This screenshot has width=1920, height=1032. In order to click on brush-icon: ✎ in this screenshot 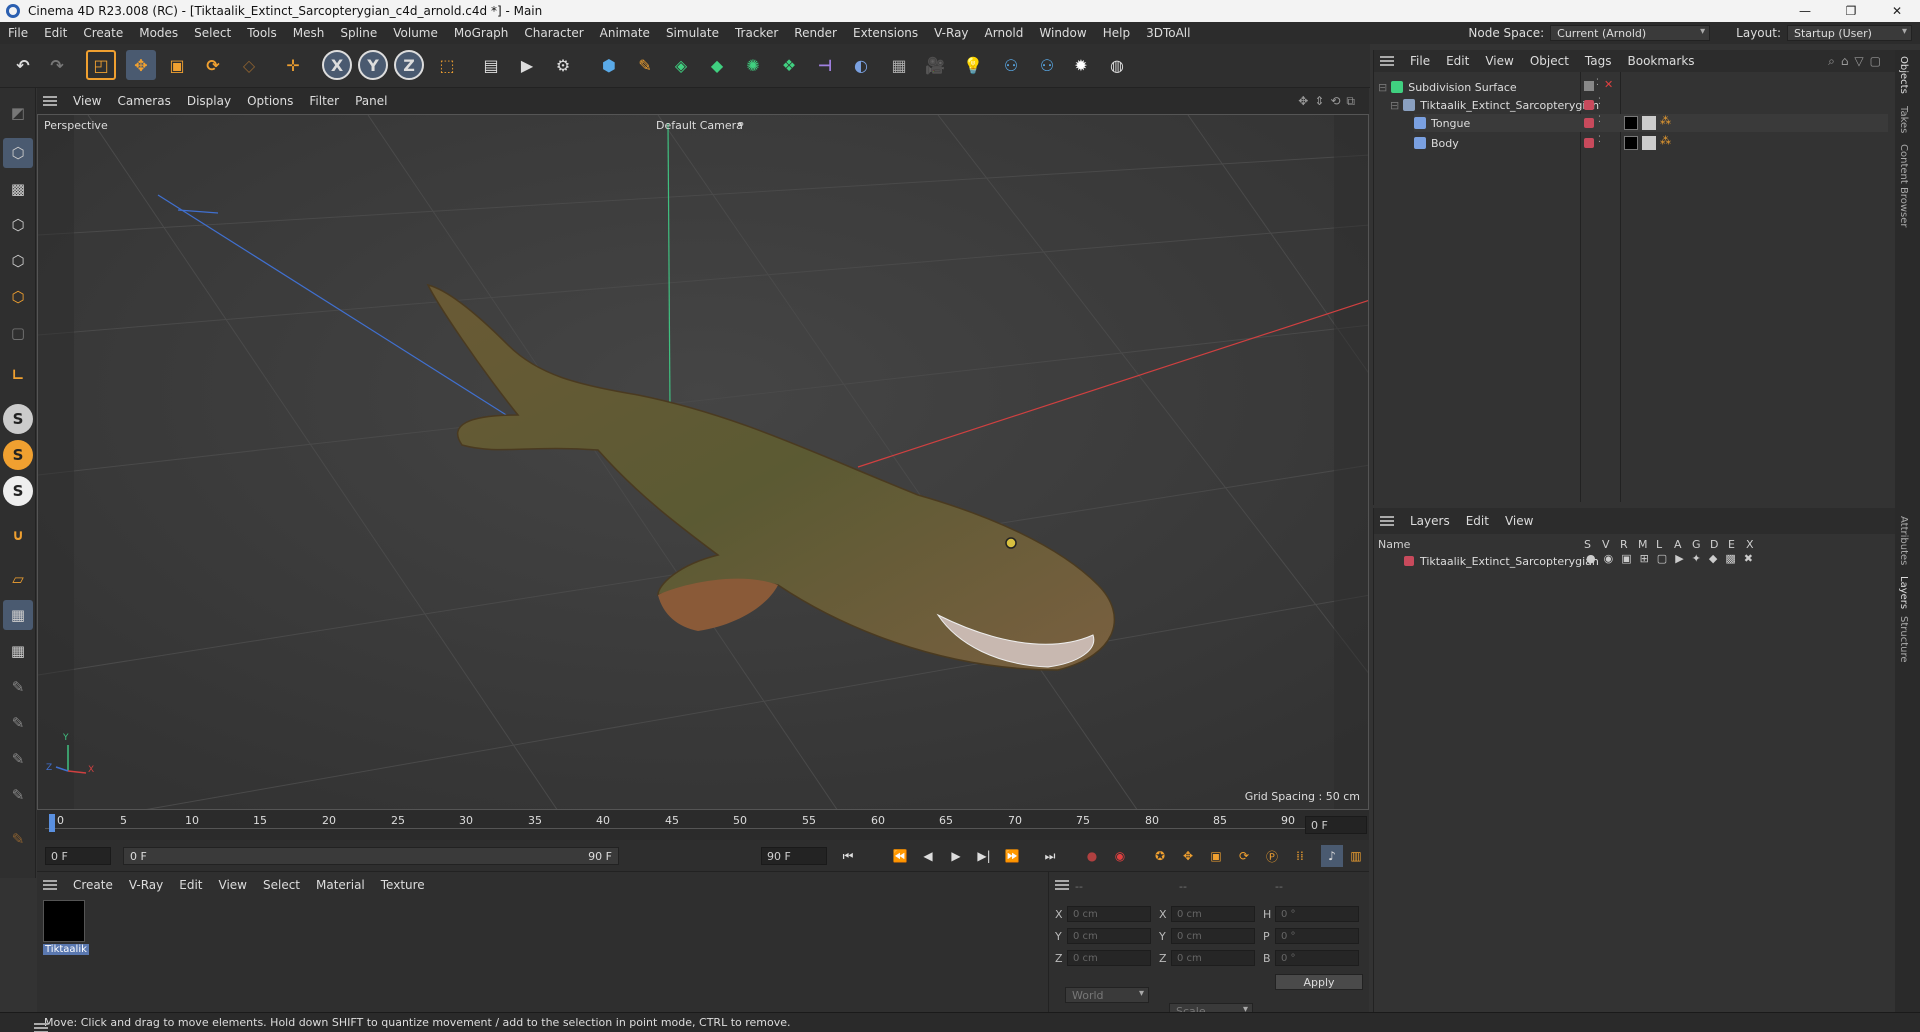, I will do `click(18, 759)`.